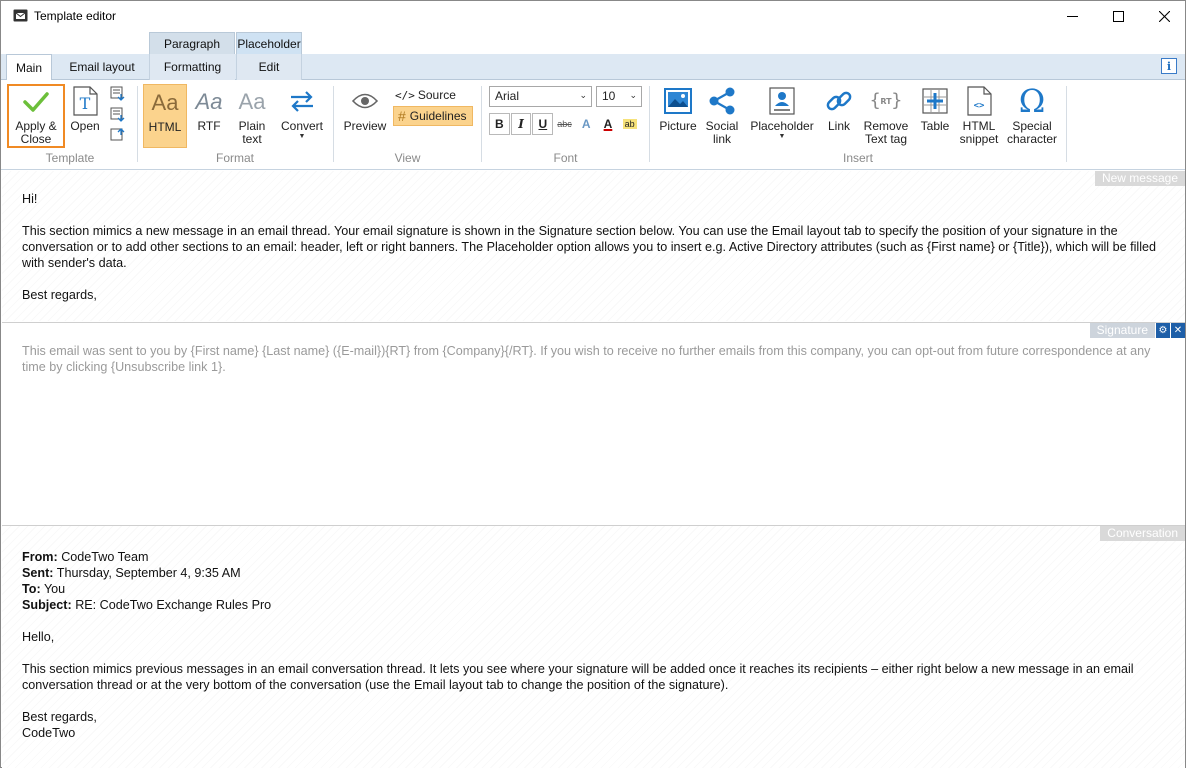  I want to click on highlight-icon: ab, so click(629, 124).